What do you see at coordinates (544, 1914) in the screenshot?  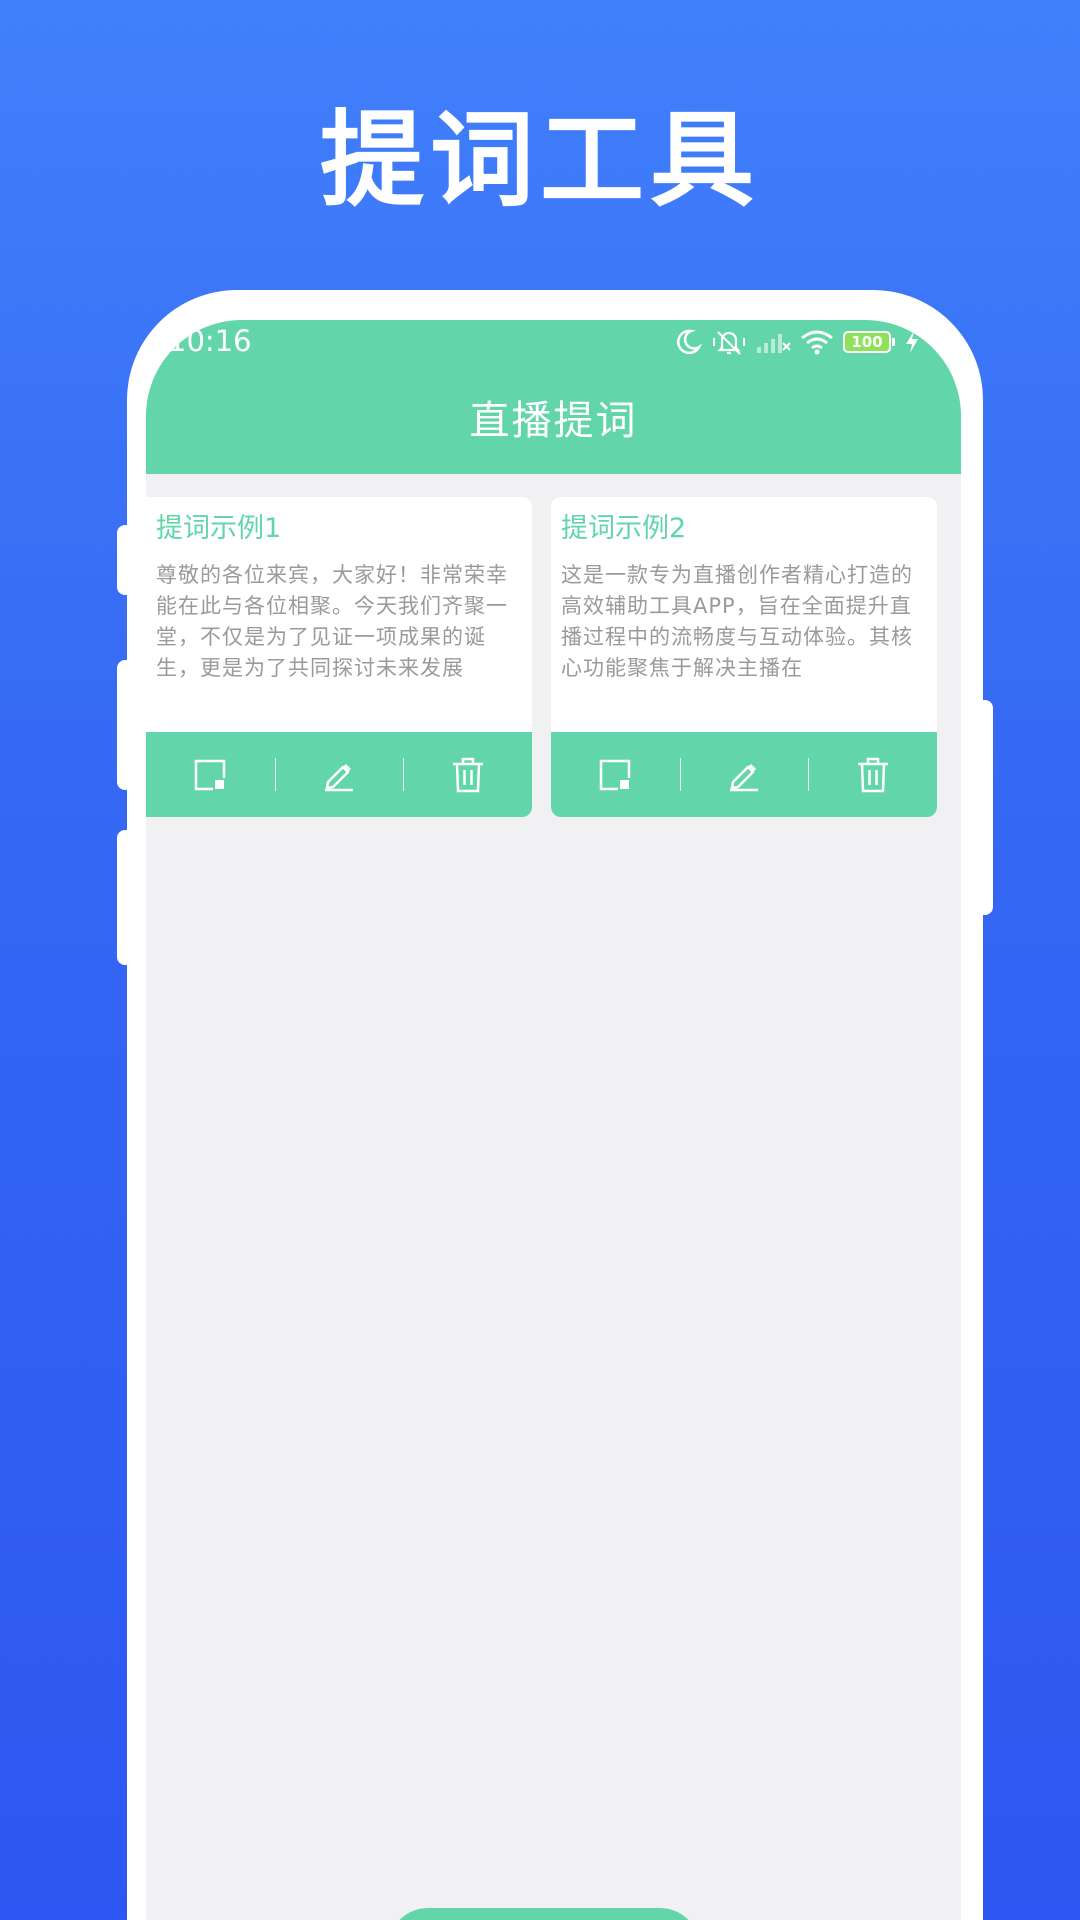 I see `add-prompt-button` at bounding box center [544, 1914].